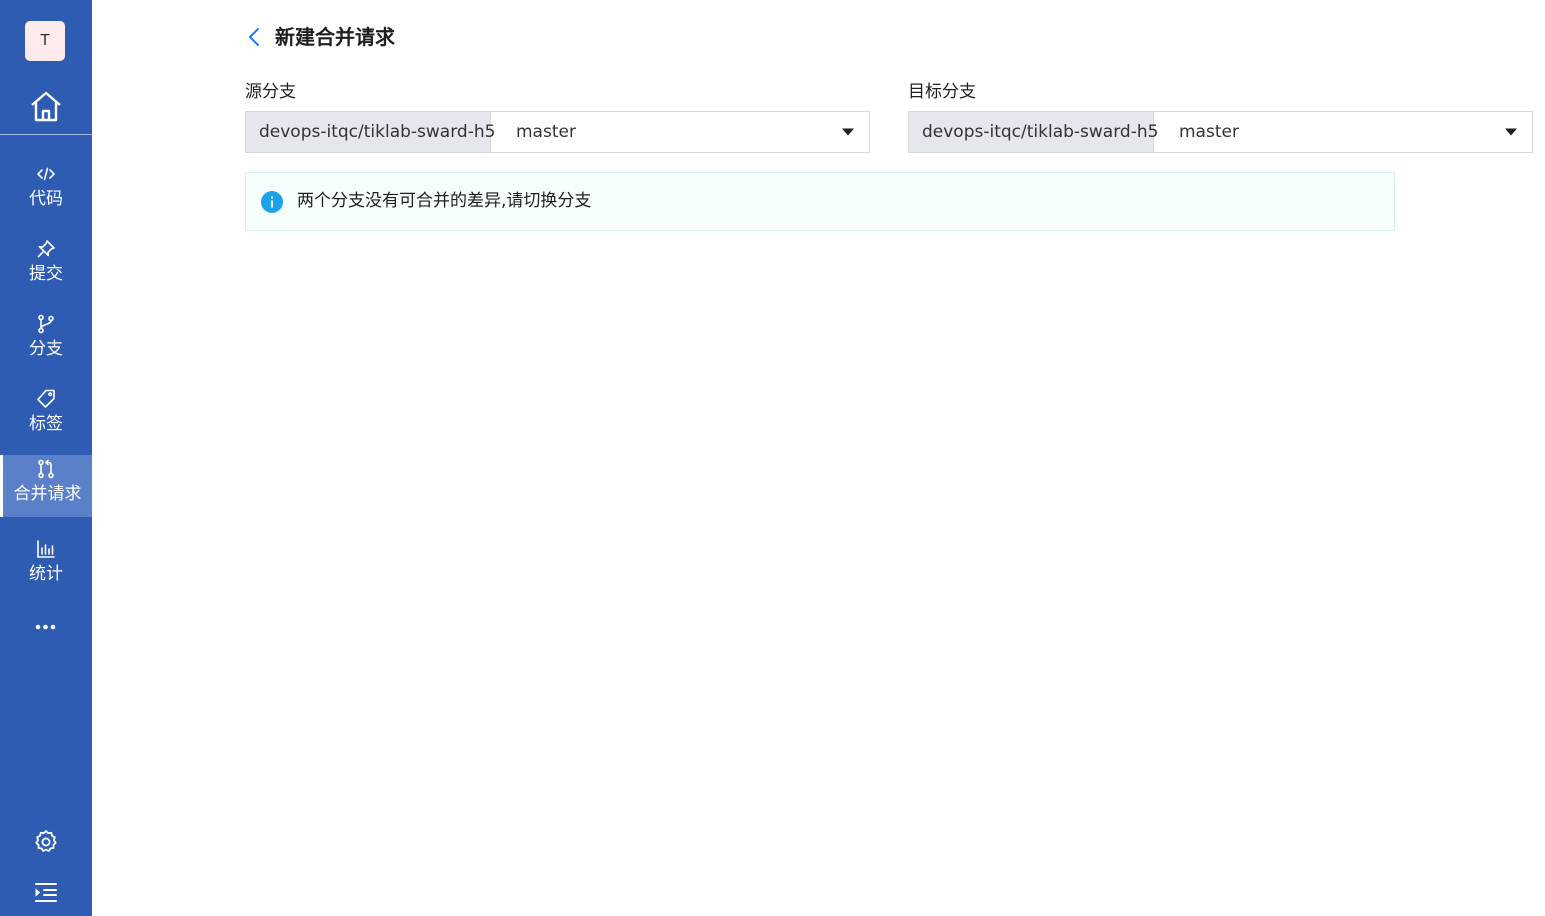 The width and height of the screenshot is (1545, 916). I want to click on sidebar-item-statistics: 统计, so click(46, 566).